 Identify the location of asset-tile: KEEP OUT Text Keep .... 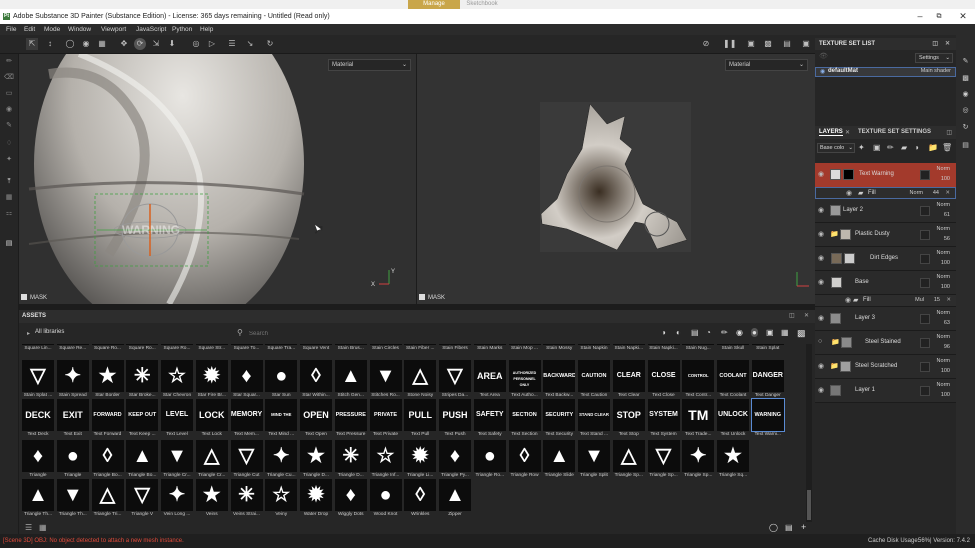
(142, 418).